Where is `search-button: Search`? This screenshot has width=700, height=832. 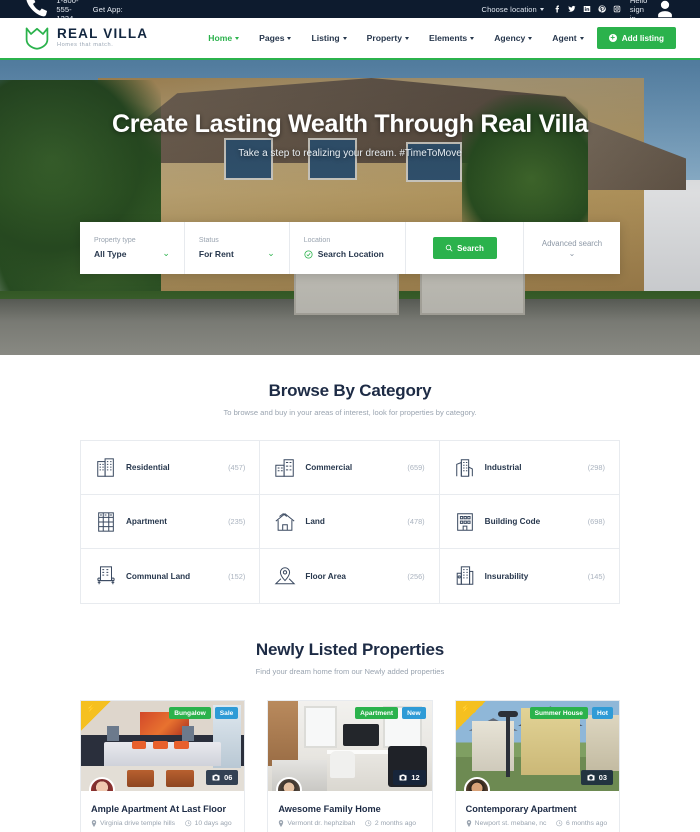 search-button: Search is located at coordinates (464, 248).